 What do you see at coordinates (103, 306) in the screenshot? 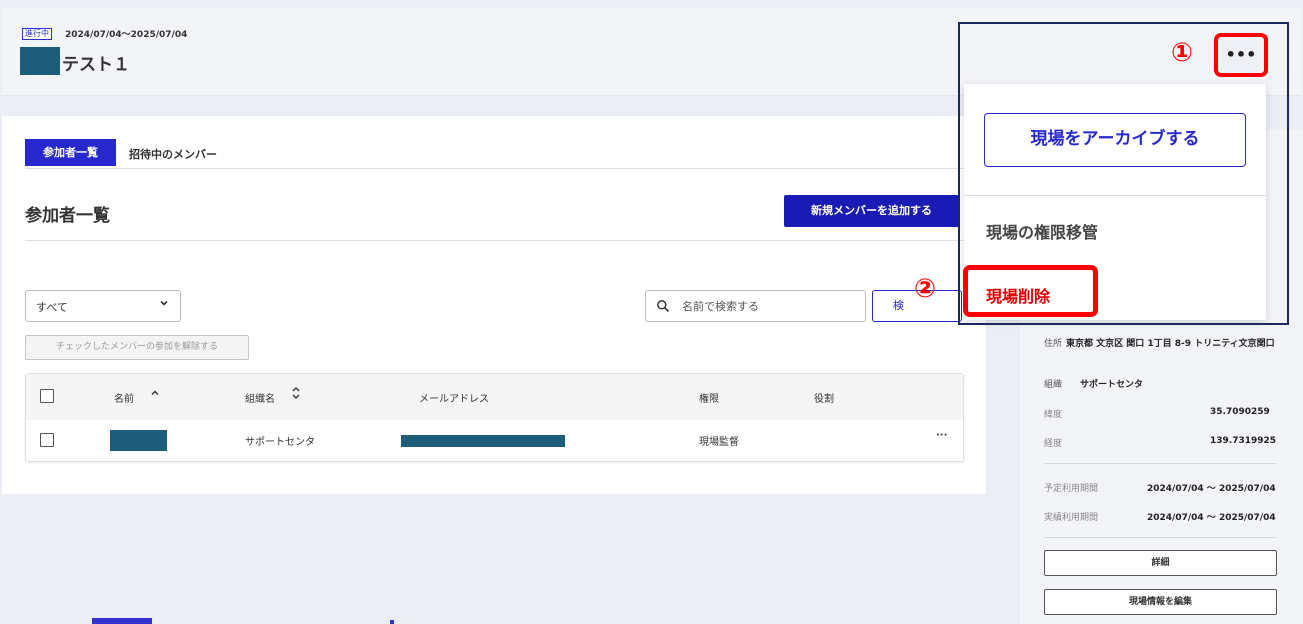
I see `filter-select: すべて` at bounding box center [103, 306].